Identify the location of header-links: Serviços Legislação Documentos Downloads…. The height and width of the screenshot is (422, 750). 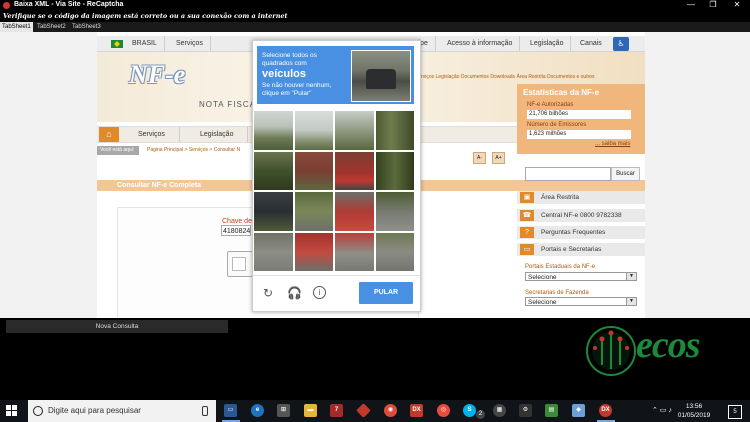
(505, 77).